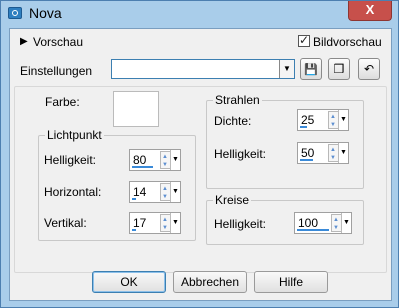 The width and height of the screenshot is (399, 308). What do you see at coordinates (62, 102) in the screenshot?
I see `color-label: Farbe:` at bounding box center [62, 102].